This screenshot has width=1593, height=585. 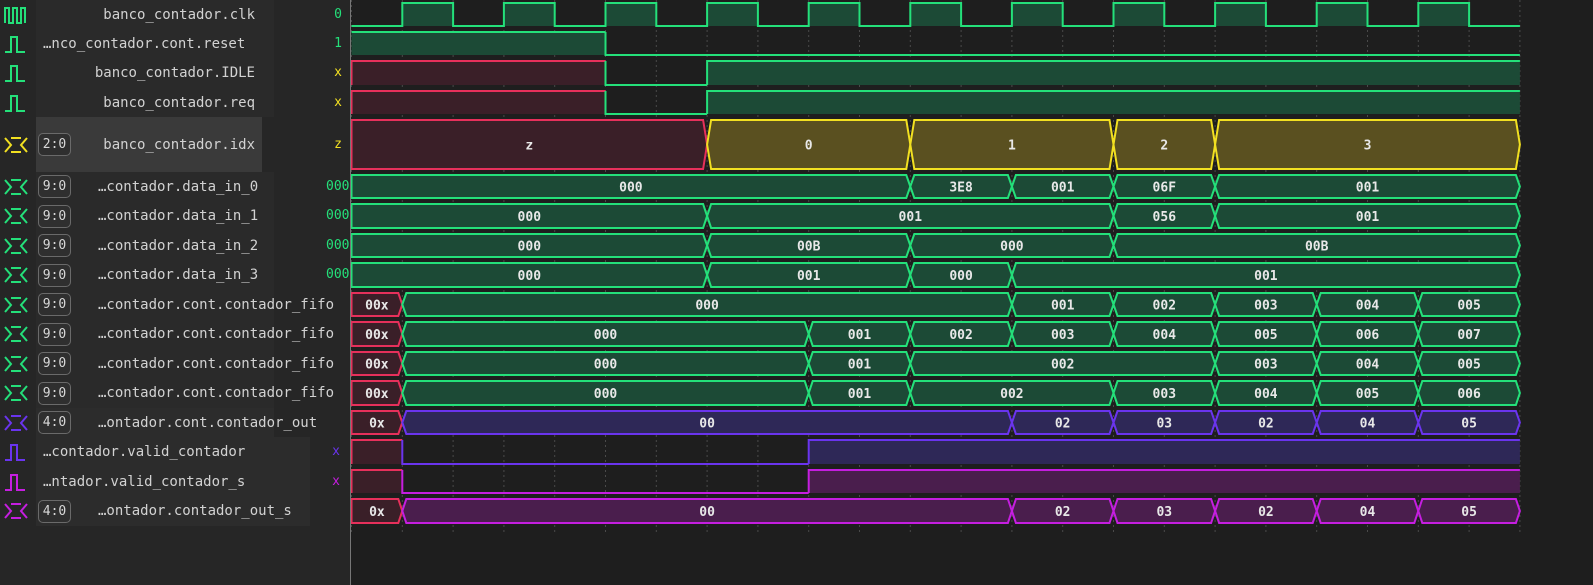 I want to click on signal-row: 4:0 …ontador.cont.contador_out, so click(x=175, y=422).